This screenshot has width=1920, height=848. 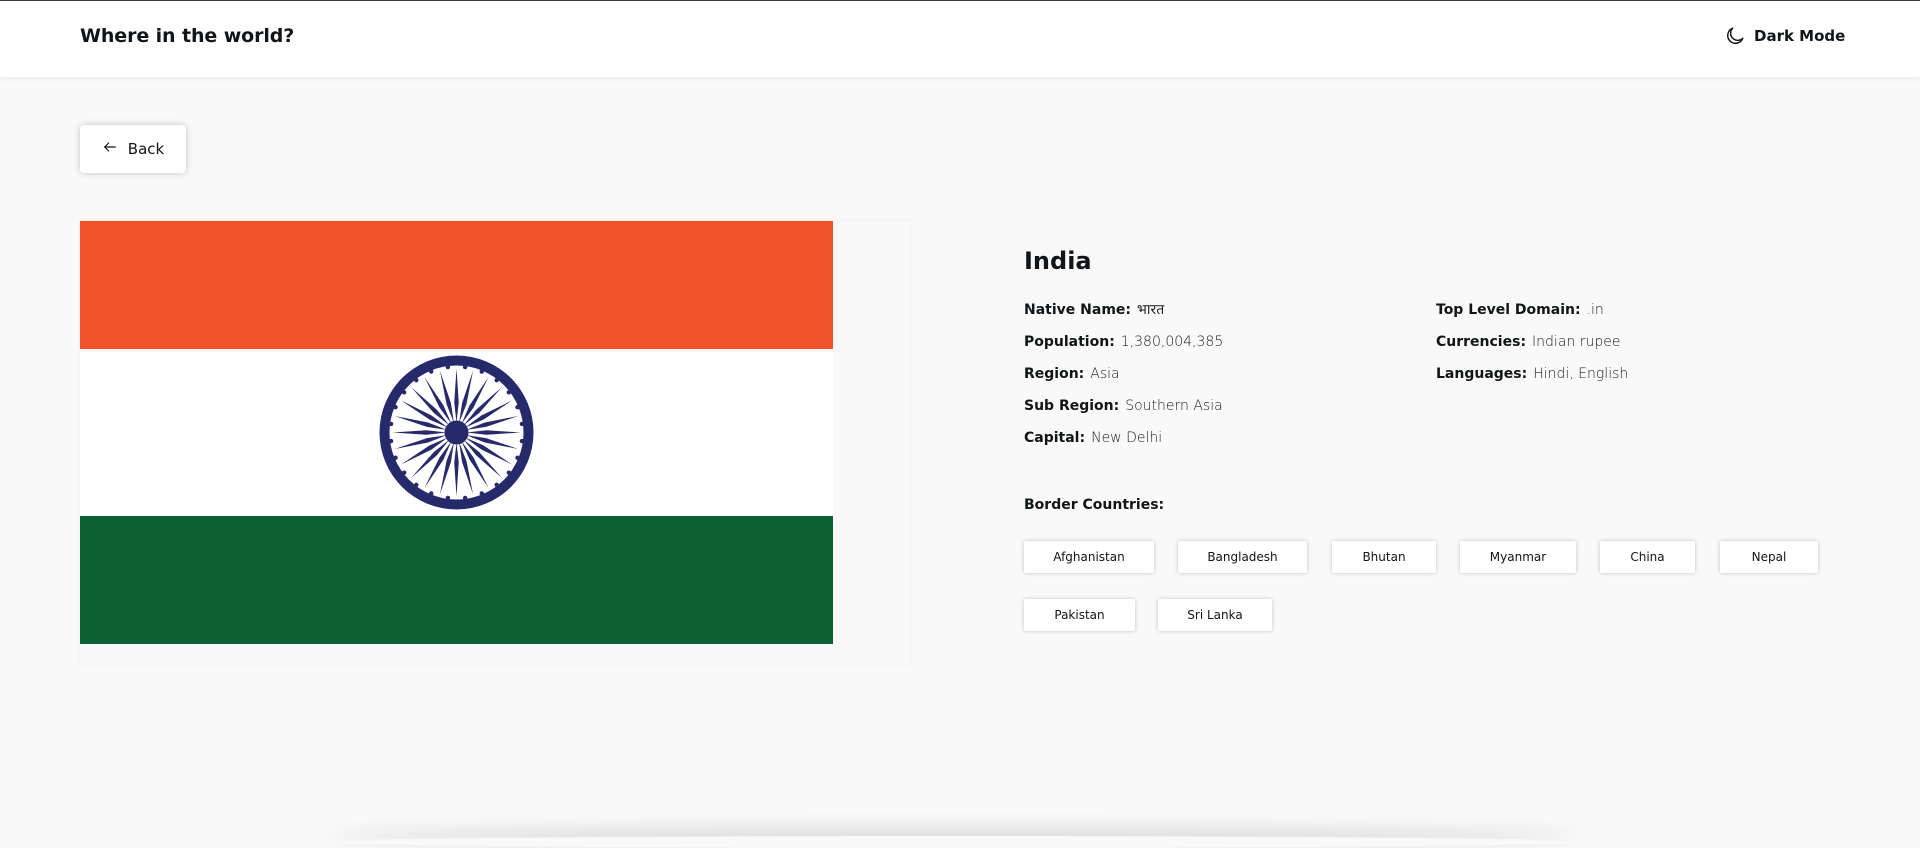 I want to click on ashoka-chakra, so click(x=456, y=432).